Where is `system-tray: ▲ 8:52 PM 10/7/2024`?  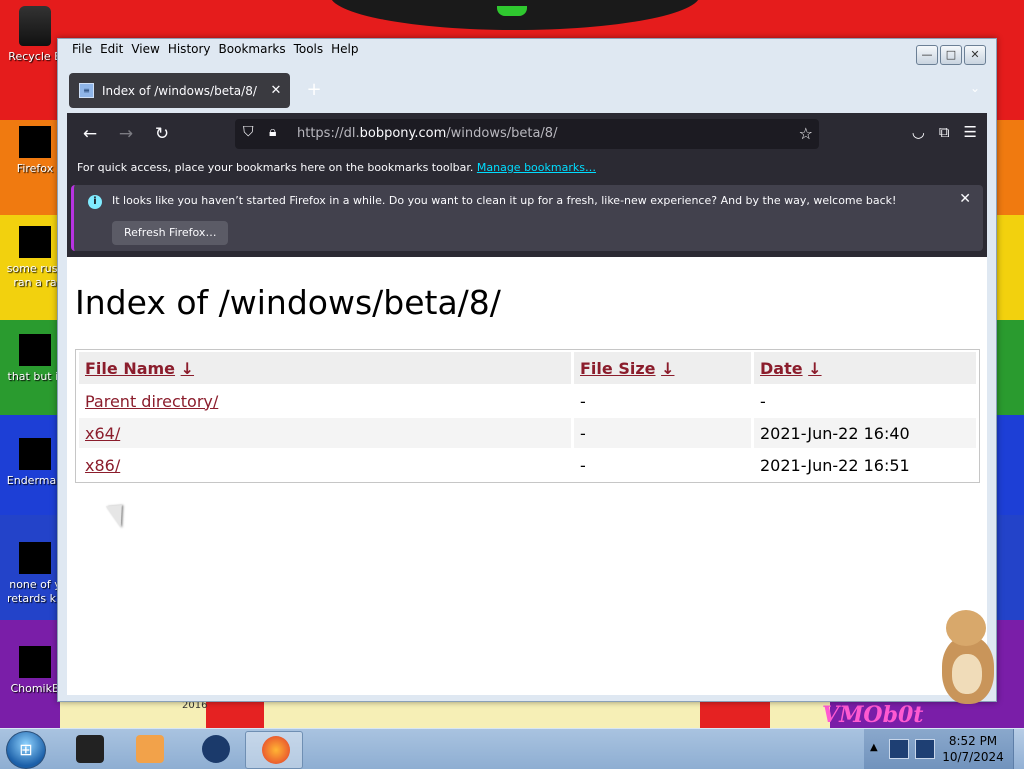
system-tray: ▲ 8:52 PM 10/7/2024 is located at coordinates (944, 749).